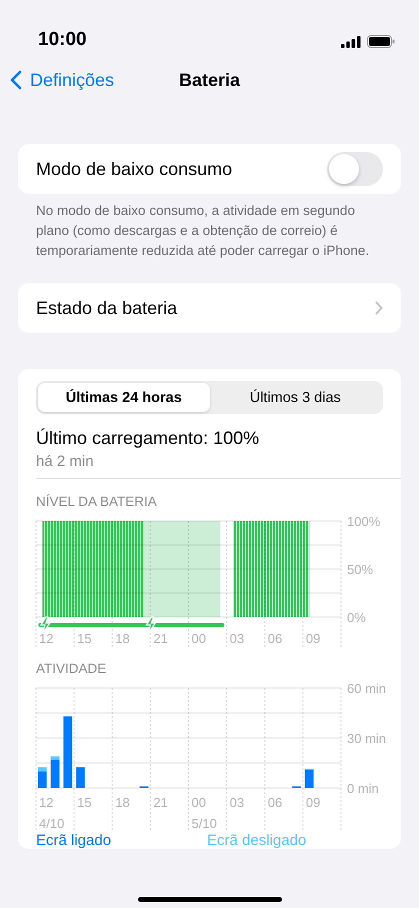 The image size is (419, 908). What do you see at coordinates (97, 501) in the screenshot?
I see `chart-title: NÍVEL DA BATERIA` at bounding box center [97, 501].